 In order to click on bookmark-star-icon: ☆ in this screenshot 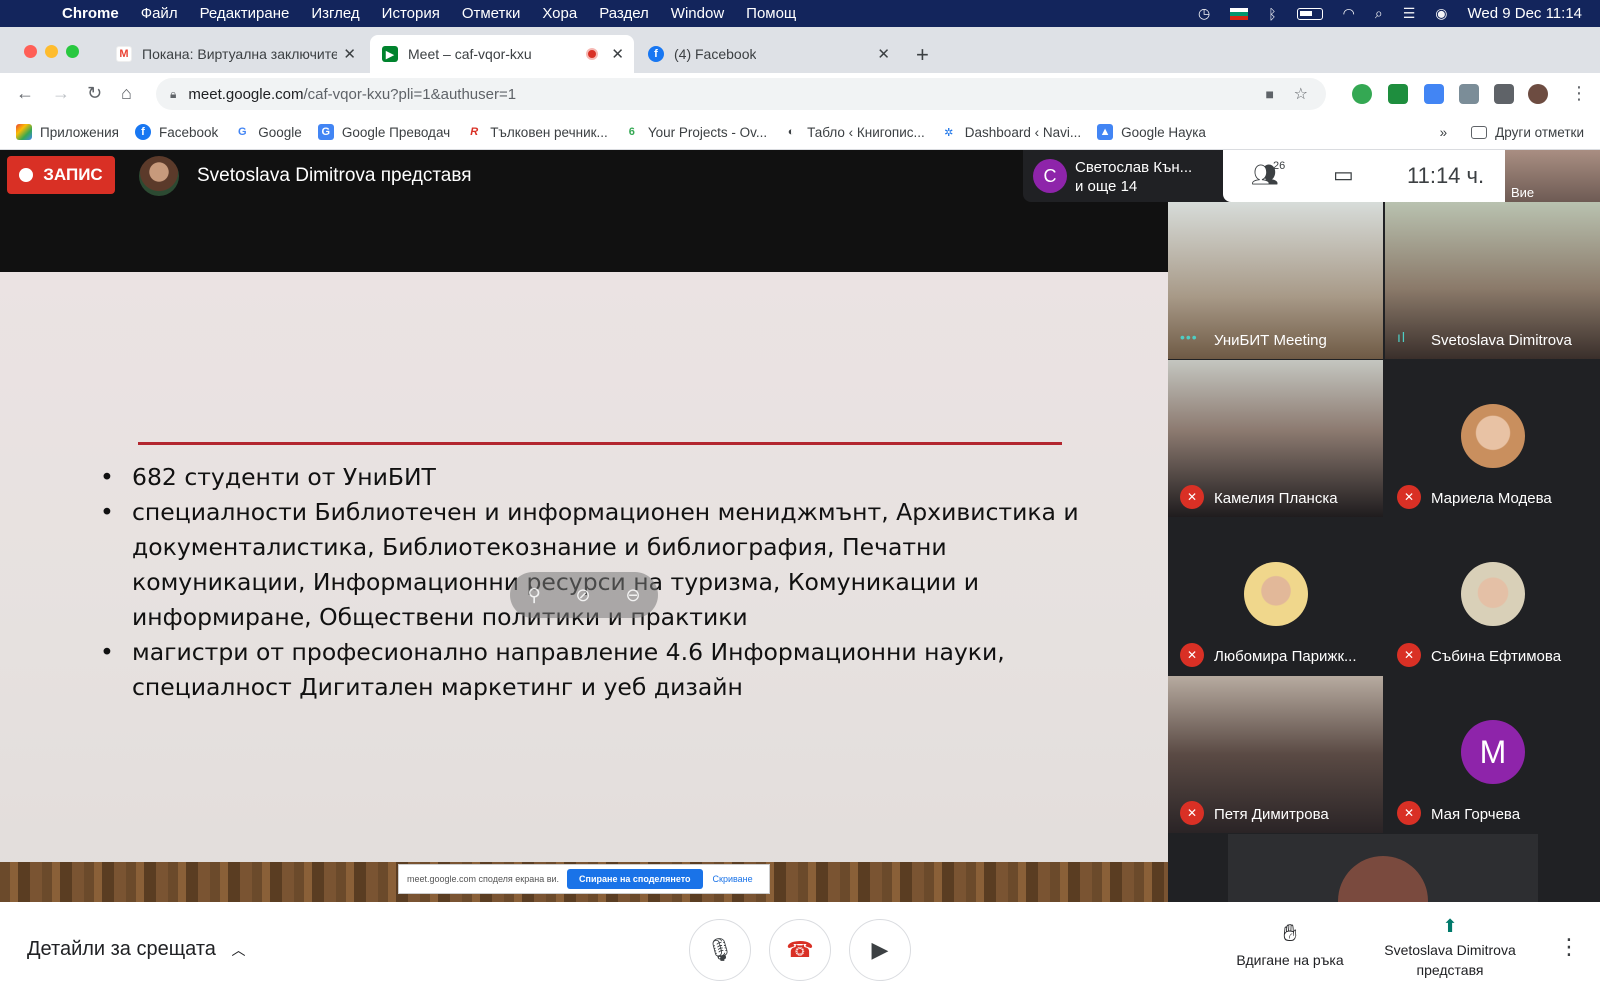, I will do `click(1301, 94)`.